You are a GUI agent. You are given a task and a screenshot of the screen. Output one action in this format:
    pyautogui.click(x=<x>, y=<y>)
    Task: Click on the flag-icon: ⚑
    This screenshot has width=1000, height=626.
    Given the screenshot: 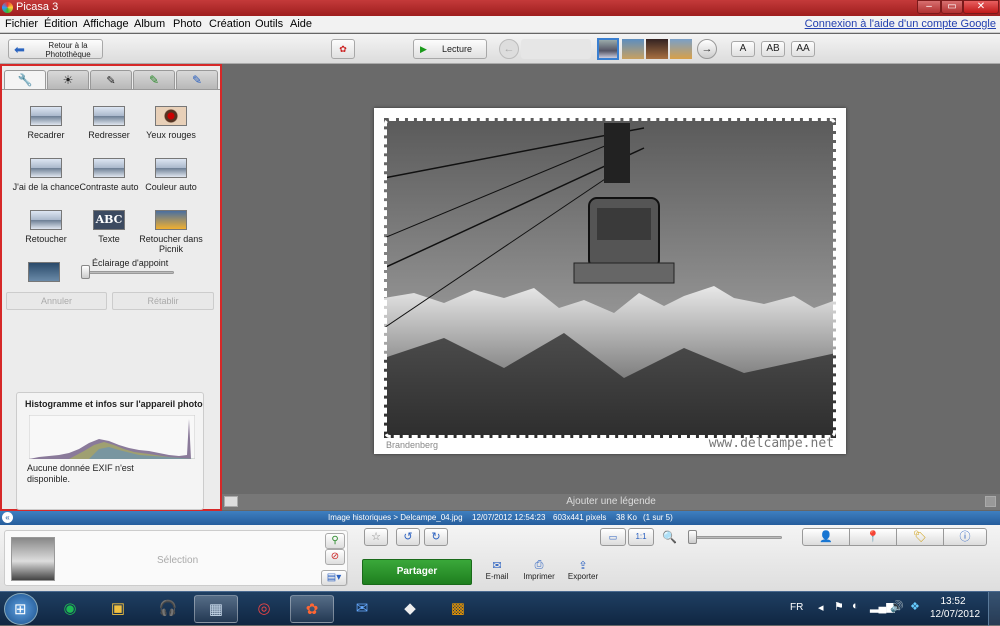 What is the action you would take?
    pyautogui.click(x=839, y=606)
    